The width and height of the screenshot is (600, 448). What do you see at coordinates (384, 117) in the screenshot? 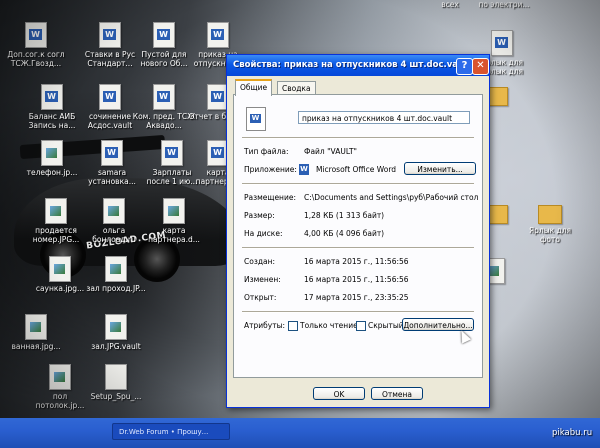
I see `file-name-input: приказ на отпускников 4 шт.doc.vault` at bounding box center [384, 117].